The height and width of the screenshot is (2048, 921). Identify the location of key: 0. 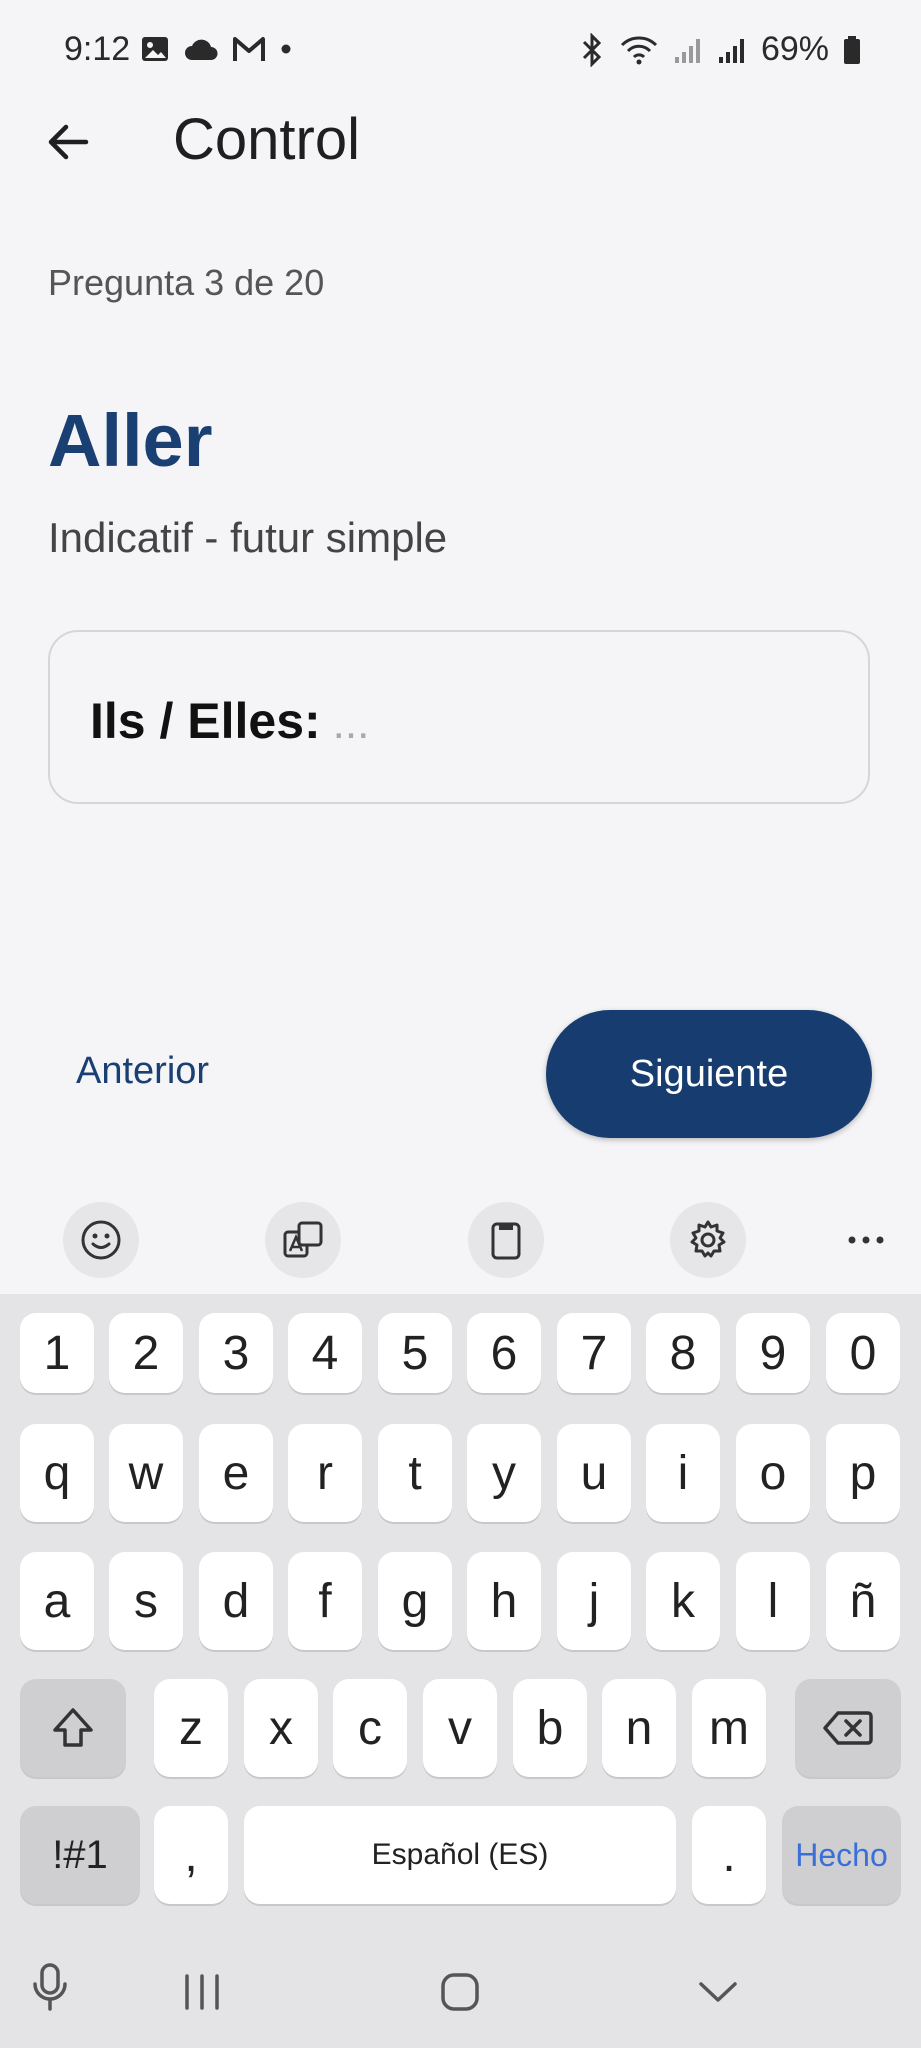
(863, 1353).